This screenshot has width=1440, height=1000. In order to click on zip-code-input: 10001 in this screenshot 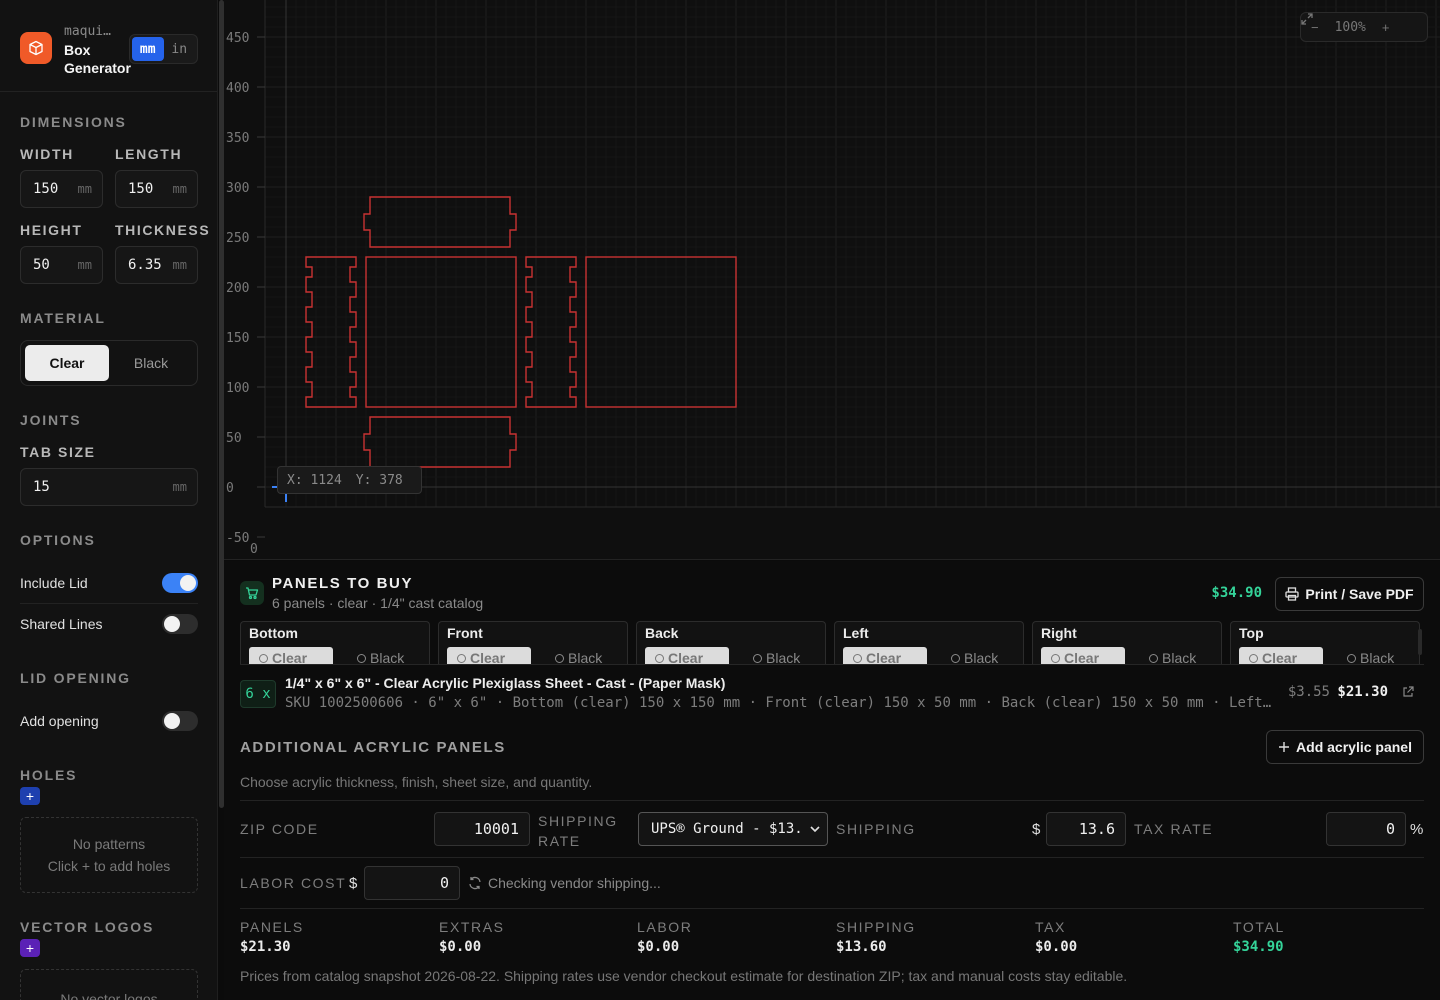, I will do `click(482, 829)`.